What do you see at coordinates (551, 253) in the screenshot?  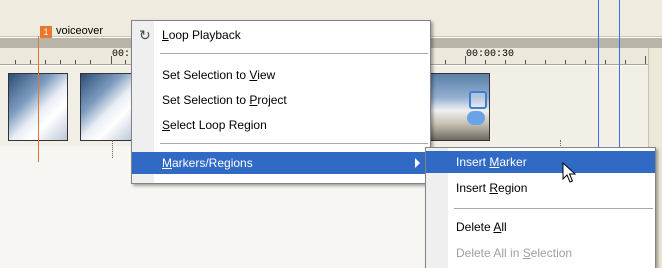 I see `menu-item-label: election` at bounding box center [551, 253].